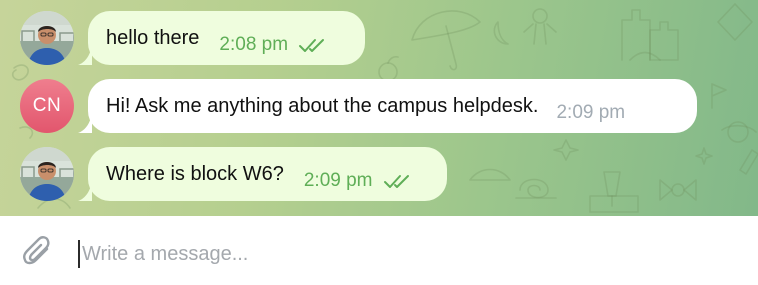  I want to click on message-input, so click(401, 254).